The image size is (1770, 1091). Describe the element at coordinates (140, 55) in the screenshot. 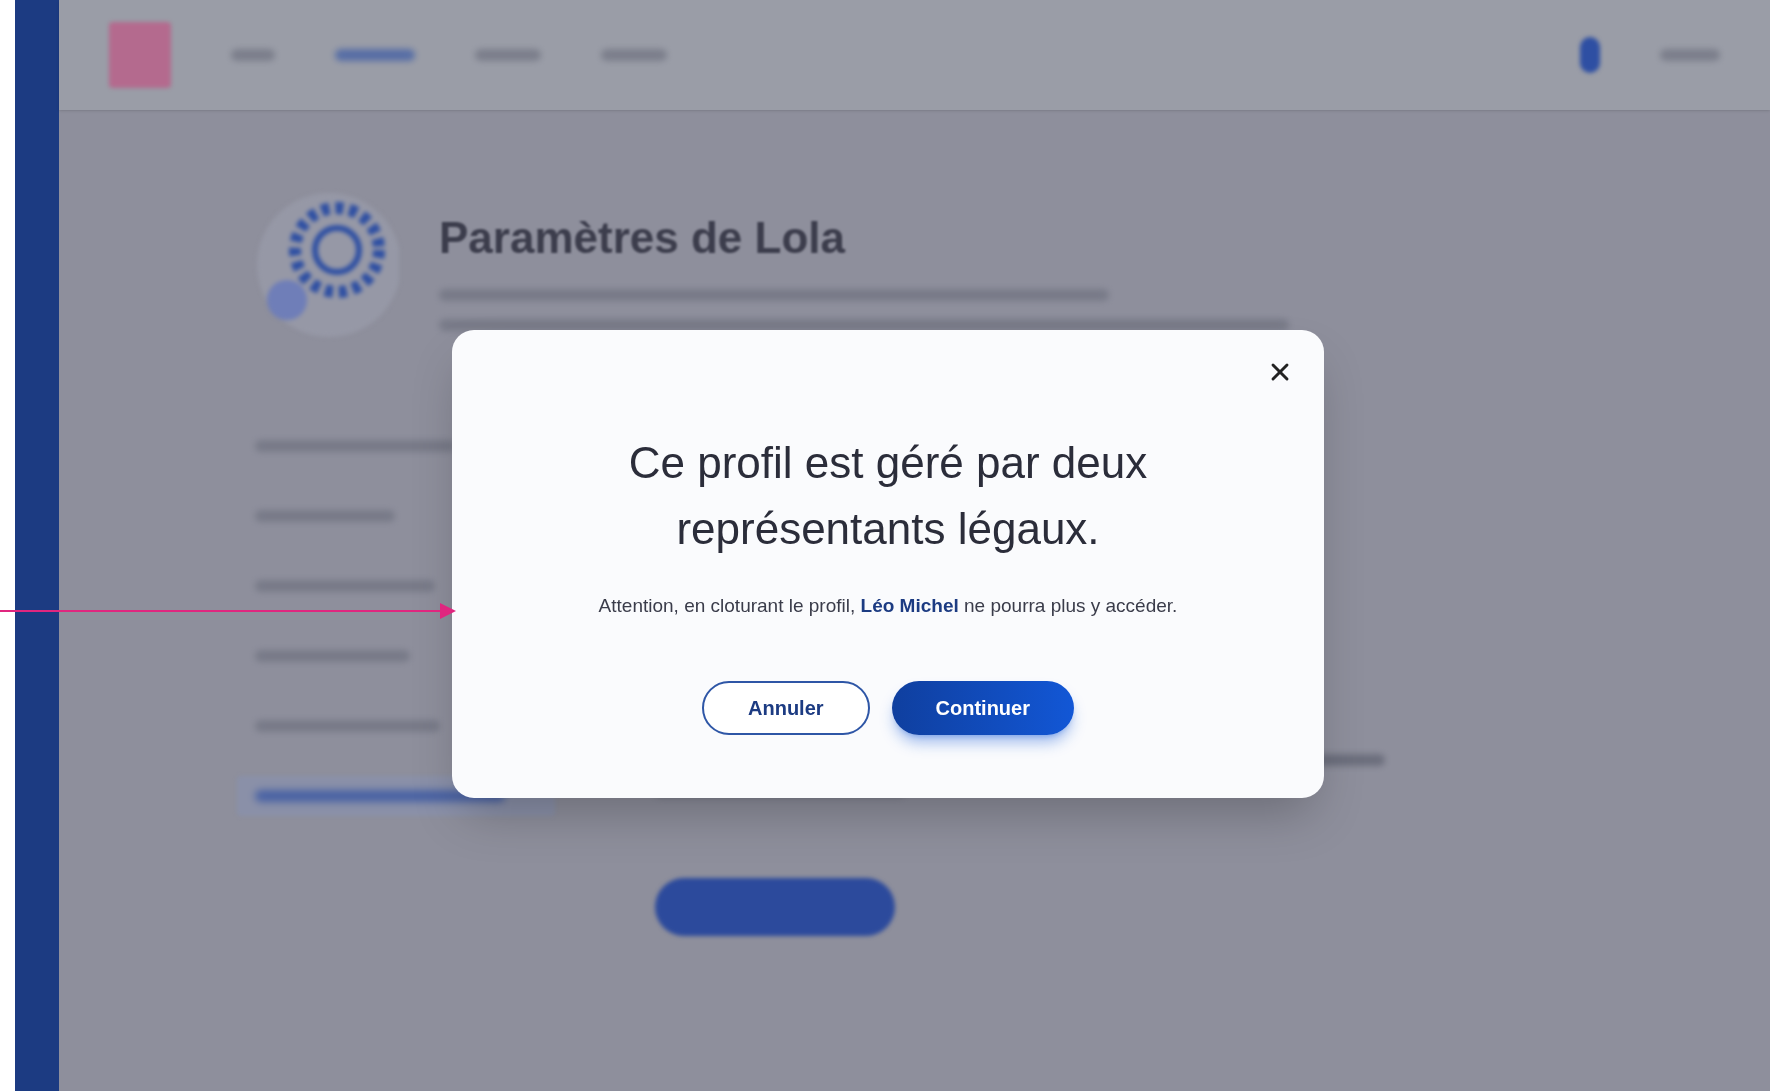

I see `logo-icon` at that location.